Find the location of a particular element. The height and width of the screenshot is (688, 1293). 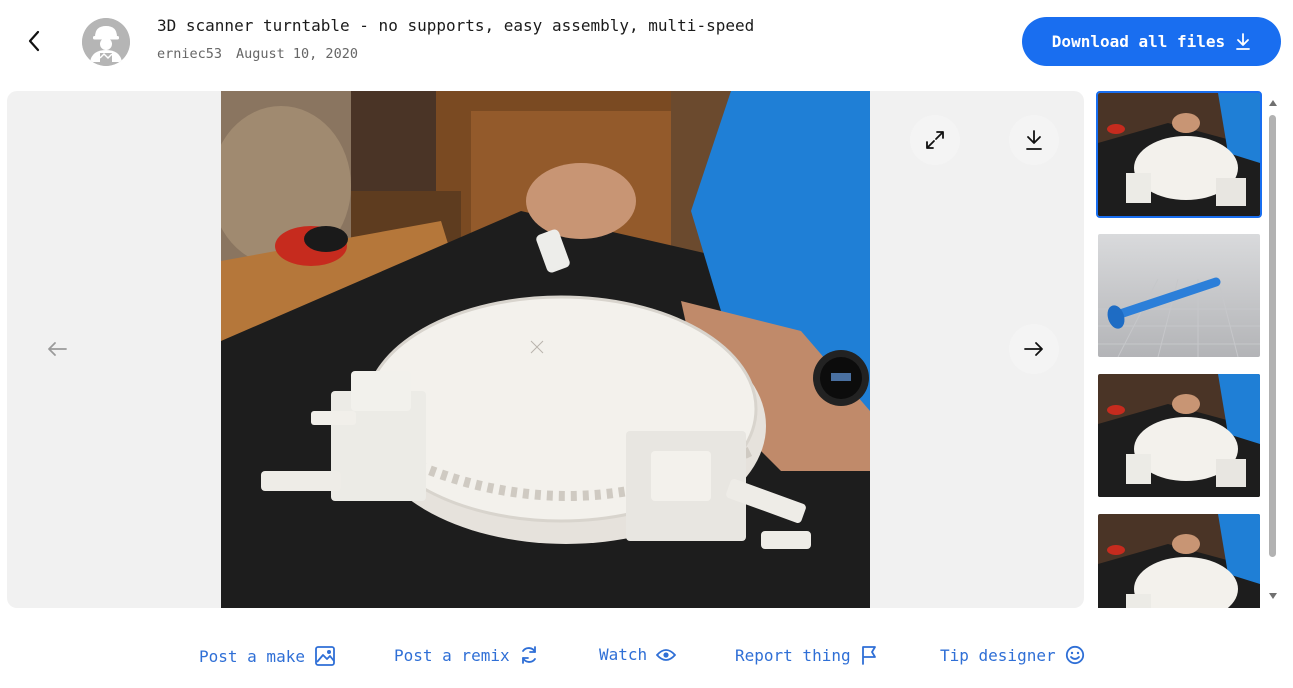

thumbnail-scrollbar is located at coordinates (1272, 349).